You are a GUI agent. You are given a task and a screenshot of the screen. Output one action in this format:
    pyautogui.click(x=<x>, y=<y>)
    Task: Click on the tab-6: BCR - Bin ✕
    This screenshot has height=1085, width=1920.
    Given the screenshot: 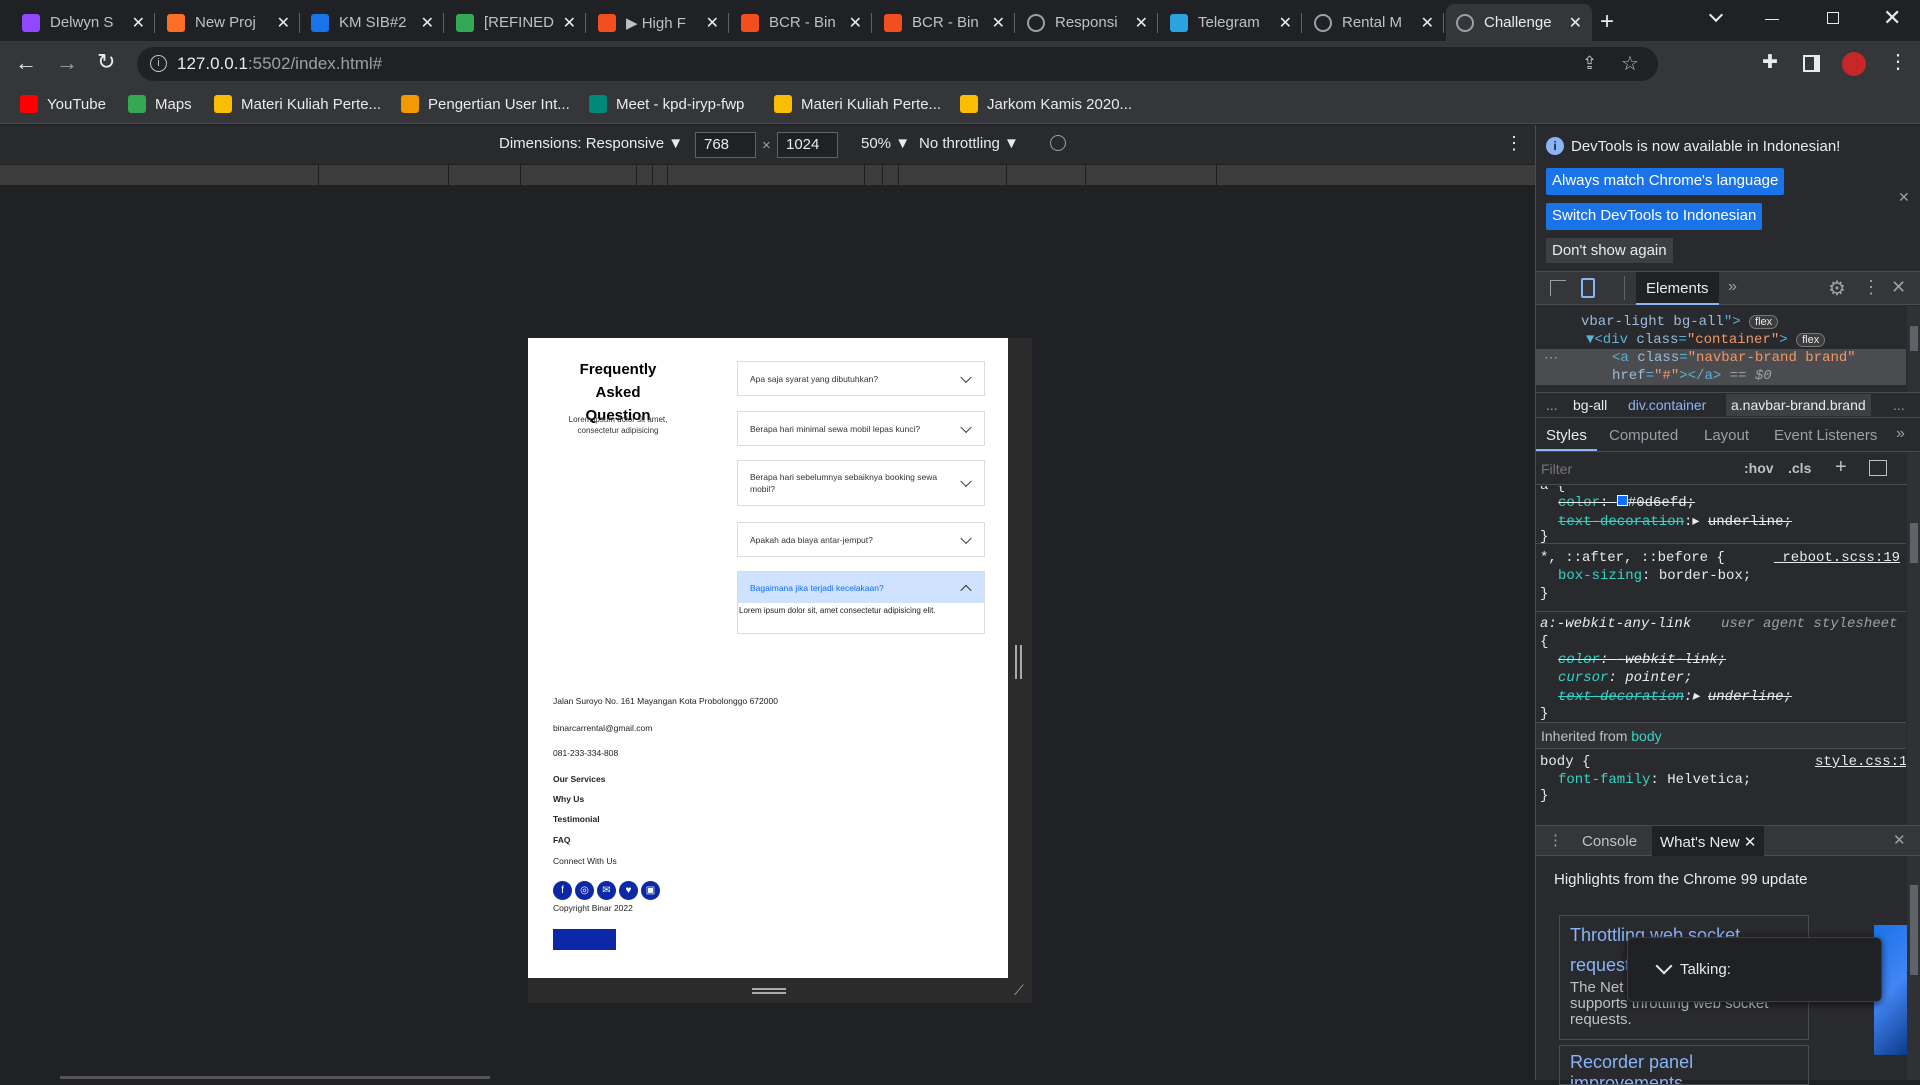 What is the action you would take?
    pyautogui.click(x=944, y=22)
    